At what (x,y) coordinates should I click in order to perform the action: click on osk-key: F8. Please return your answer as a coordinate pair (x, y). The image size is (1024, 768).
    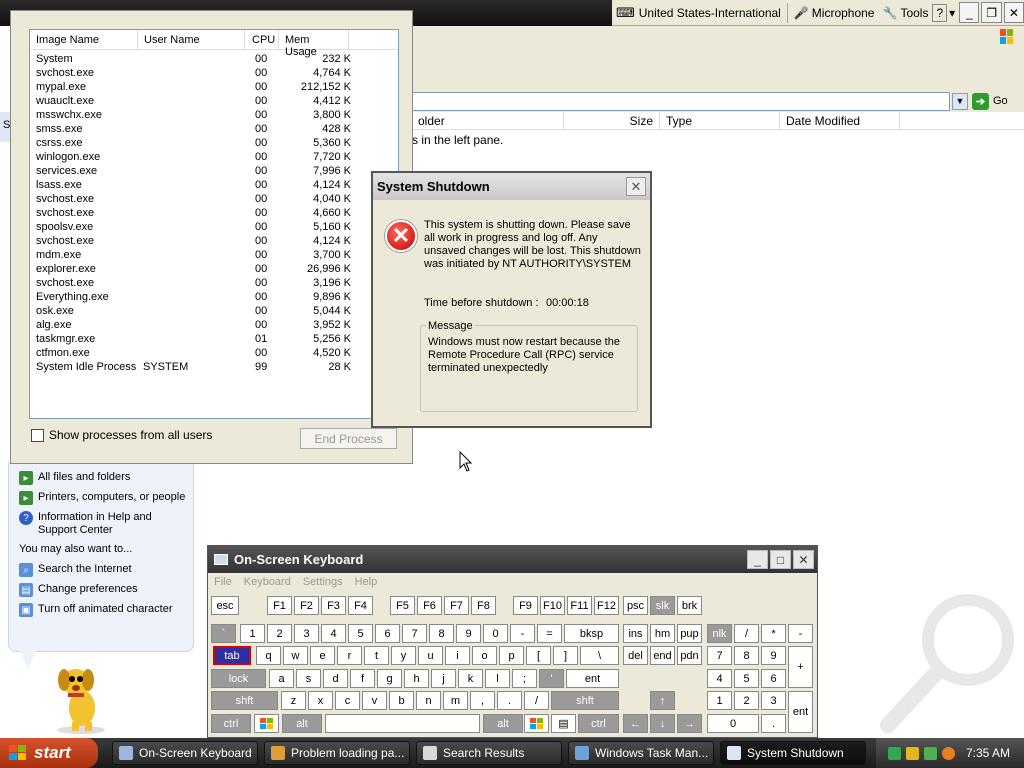
    Looking at the image, I should click on (483, 605).